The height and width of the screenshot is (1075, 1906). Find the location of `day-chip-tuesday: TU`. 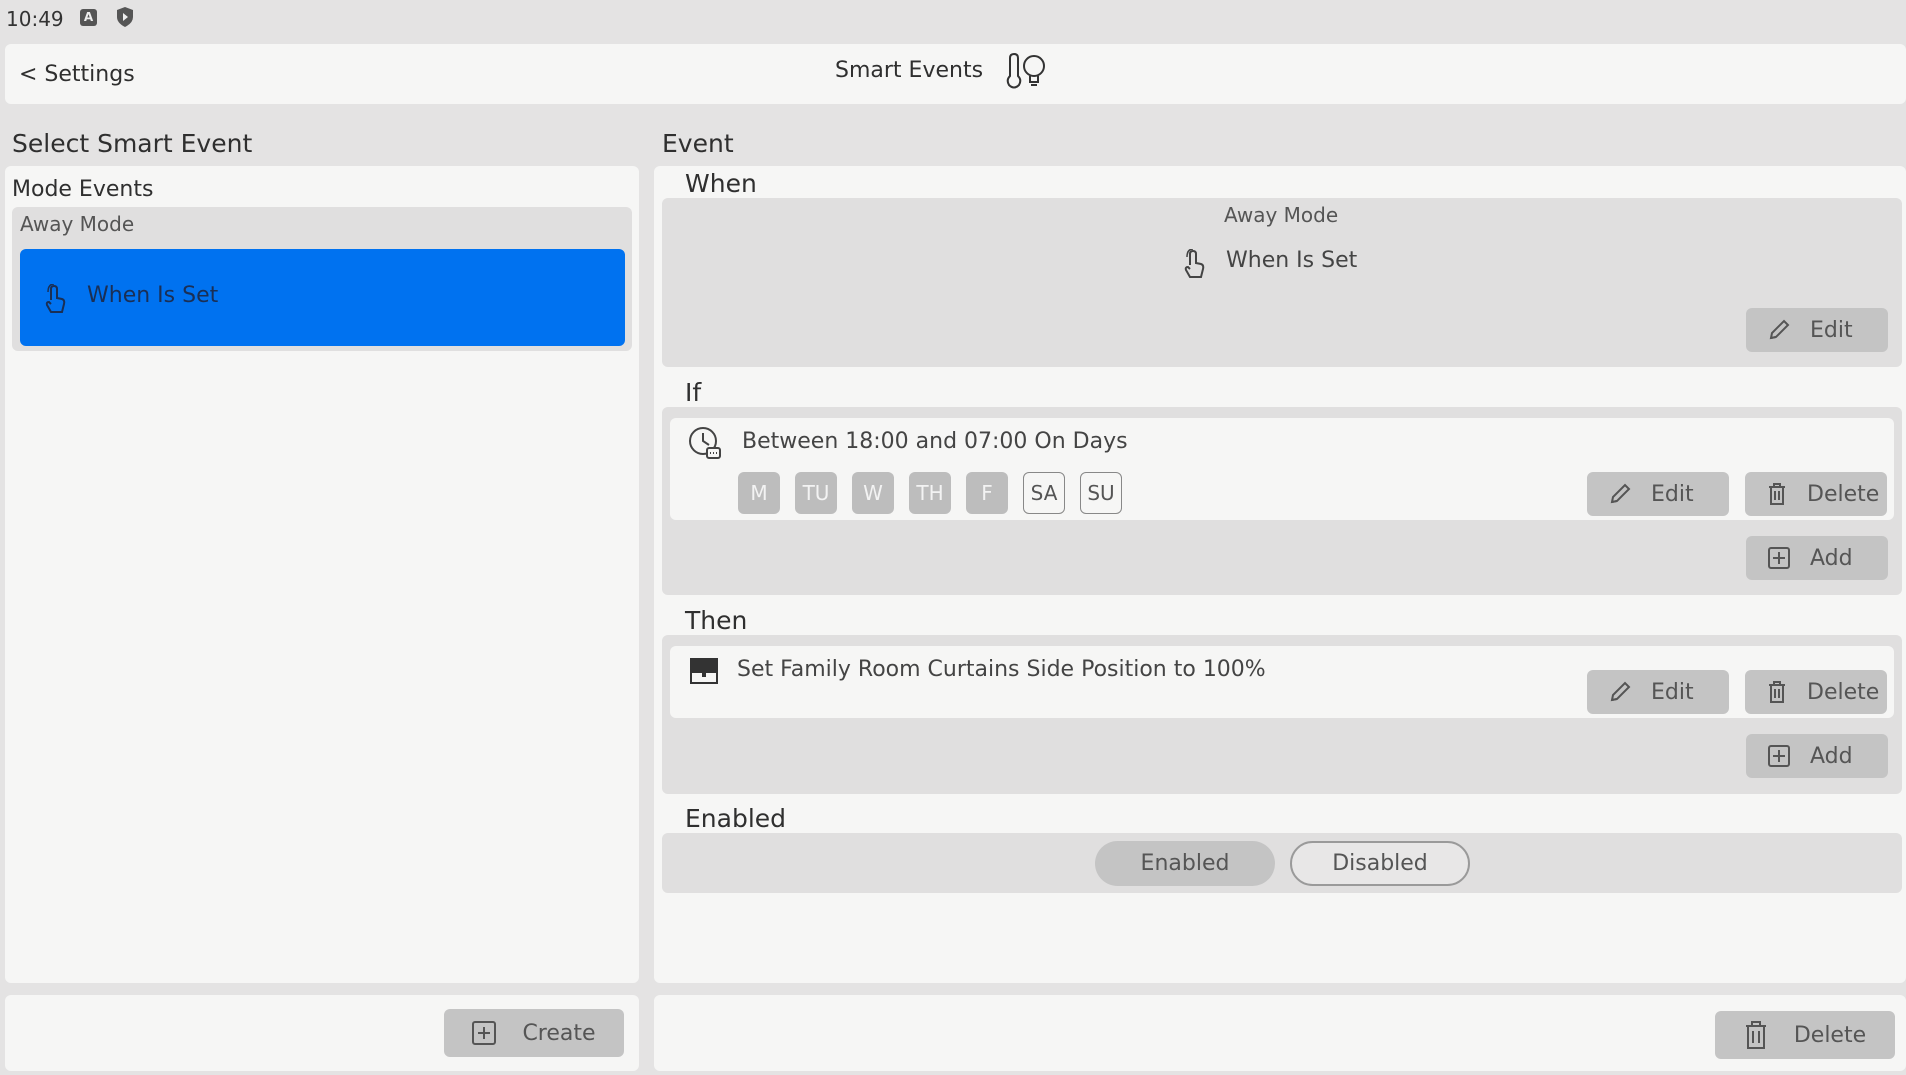

day-chip-tuesday: TU is located at coordinates (816, 493).